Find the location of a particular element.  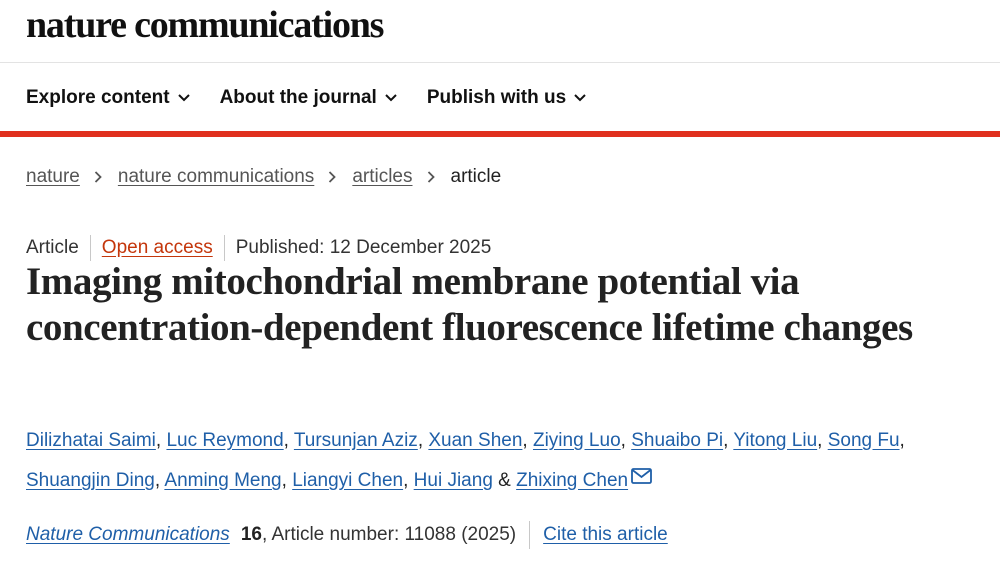

open-access-link: Open access is located at coordinates (157, 248).